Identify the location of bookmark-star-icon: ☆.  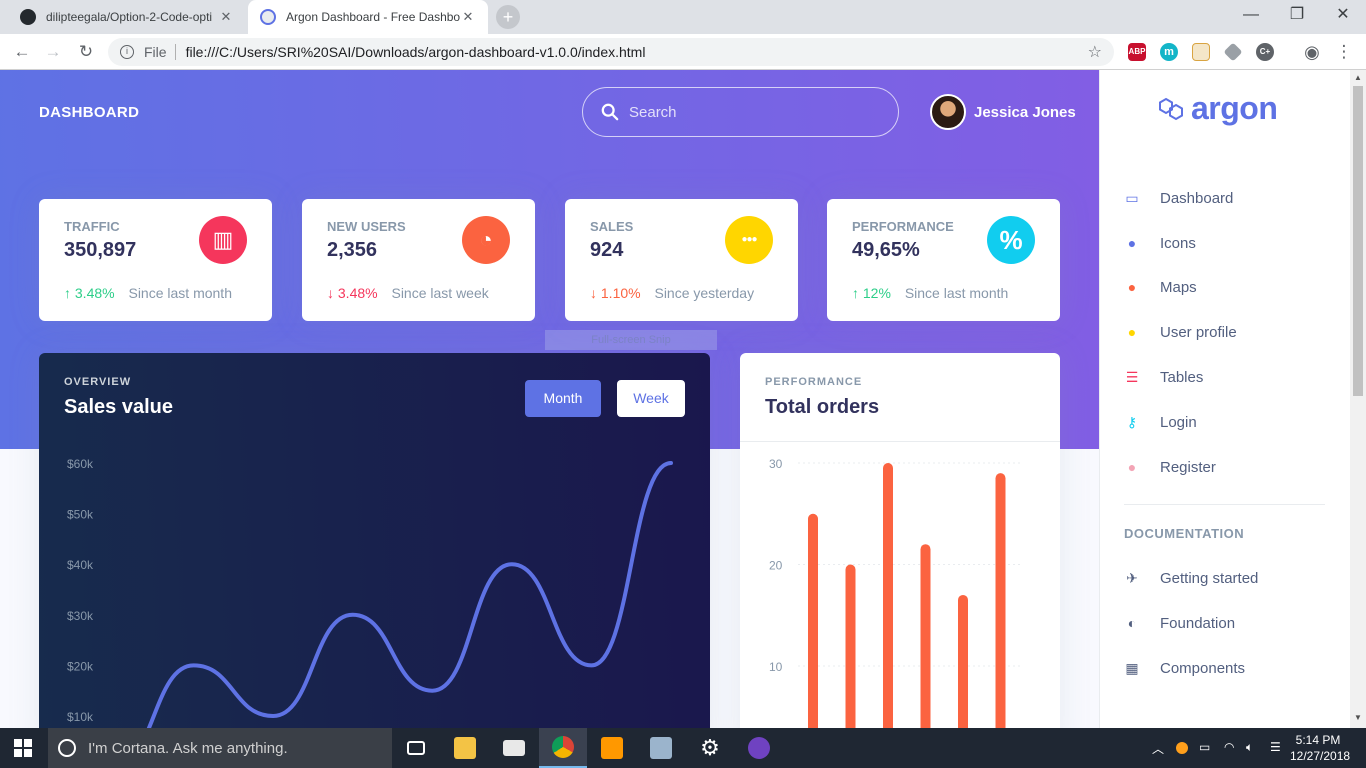
(1095, 52).